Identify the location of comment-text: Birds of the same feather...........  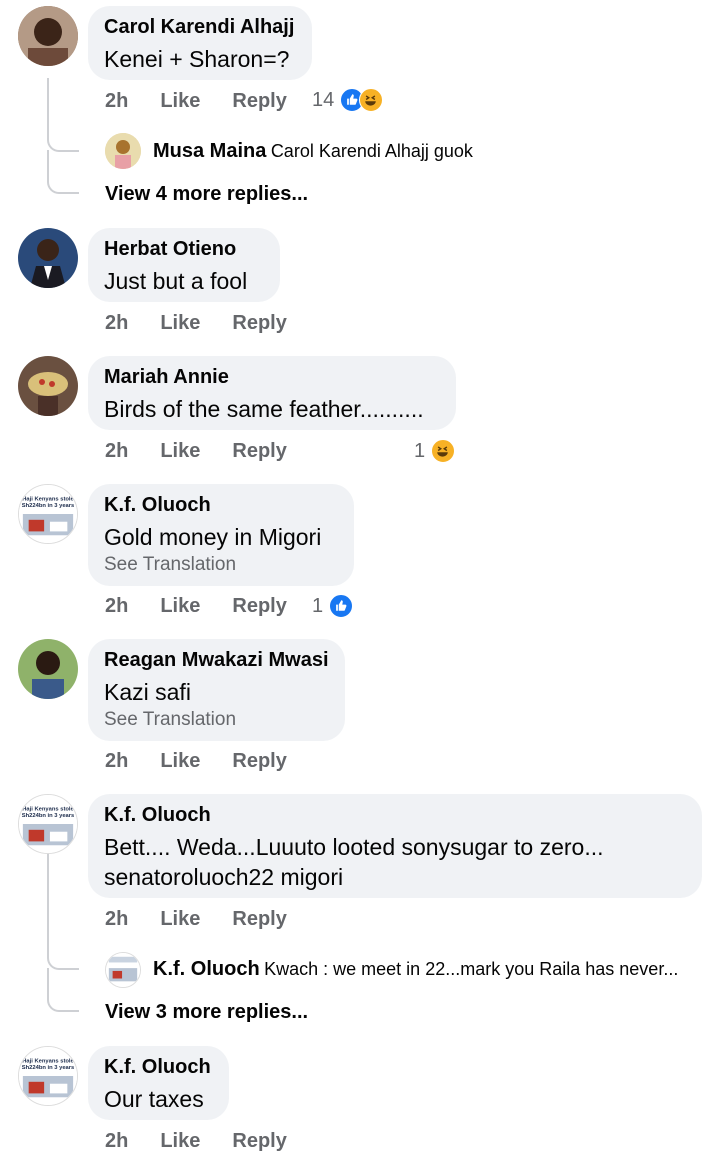
(264, 409).